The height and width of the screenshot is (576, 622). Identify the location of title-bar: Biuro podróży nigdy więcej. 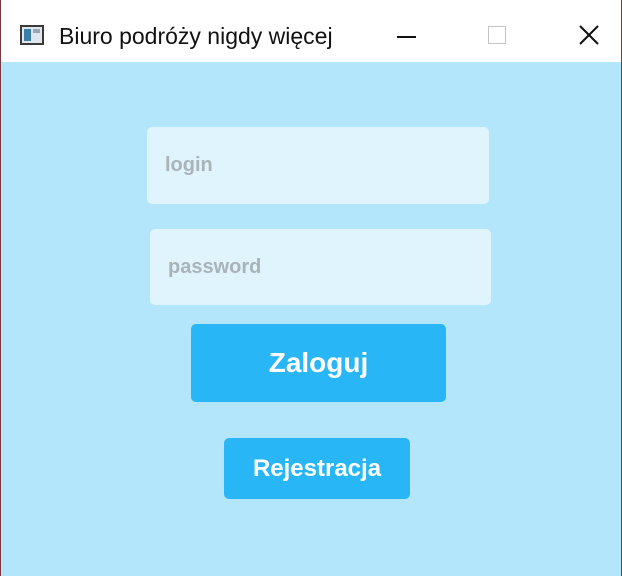
(311, 31).